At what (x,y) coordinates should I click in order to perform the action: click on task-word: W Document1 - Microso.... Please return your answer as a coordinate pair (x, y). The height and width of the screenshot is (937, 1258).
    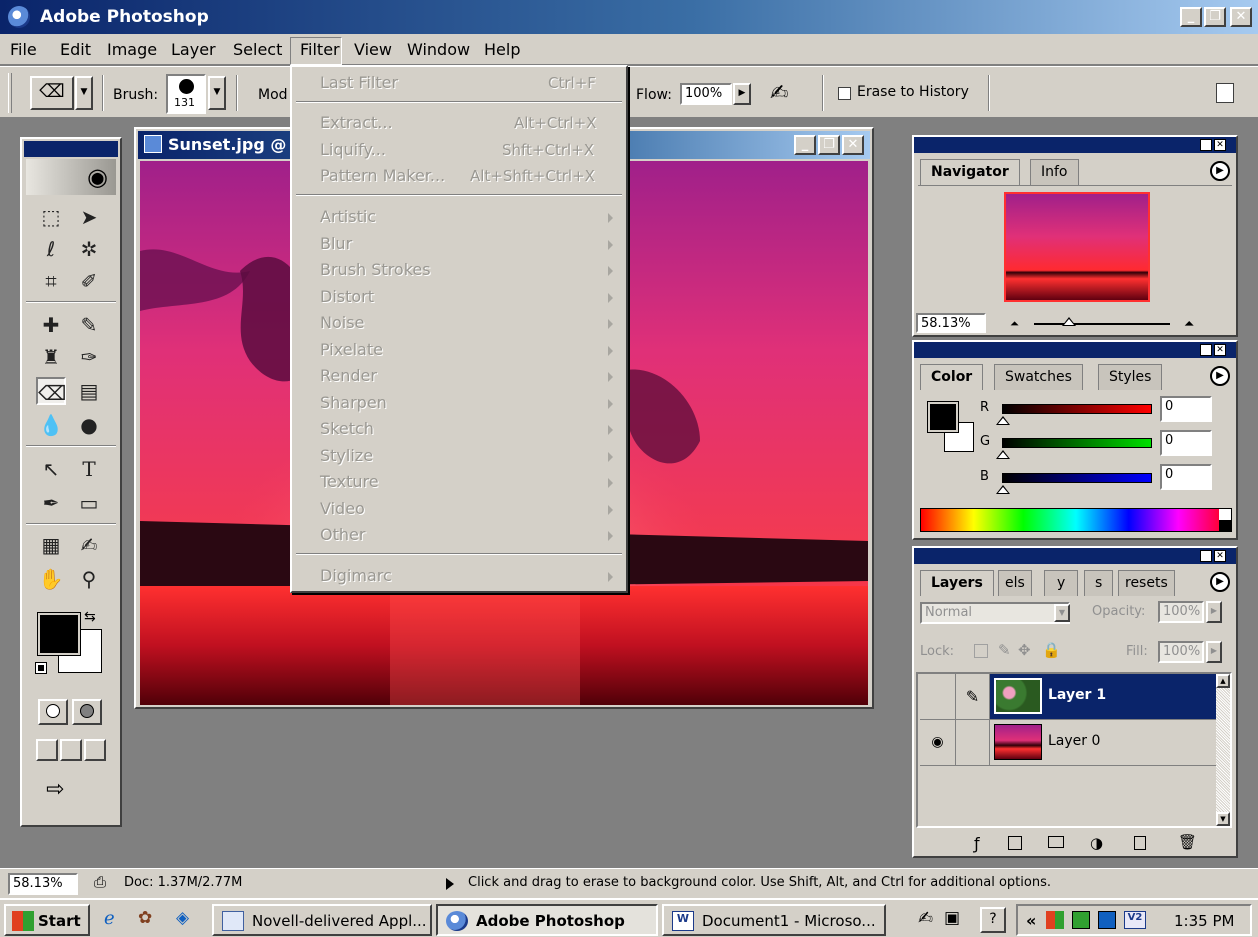
    Looking at the image, I should click on (774, 920).